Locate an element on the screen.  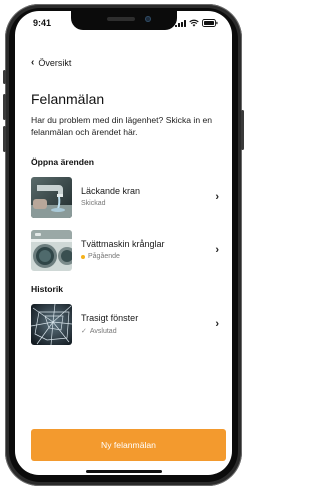
front-camera is located at coordinates (147, 19).